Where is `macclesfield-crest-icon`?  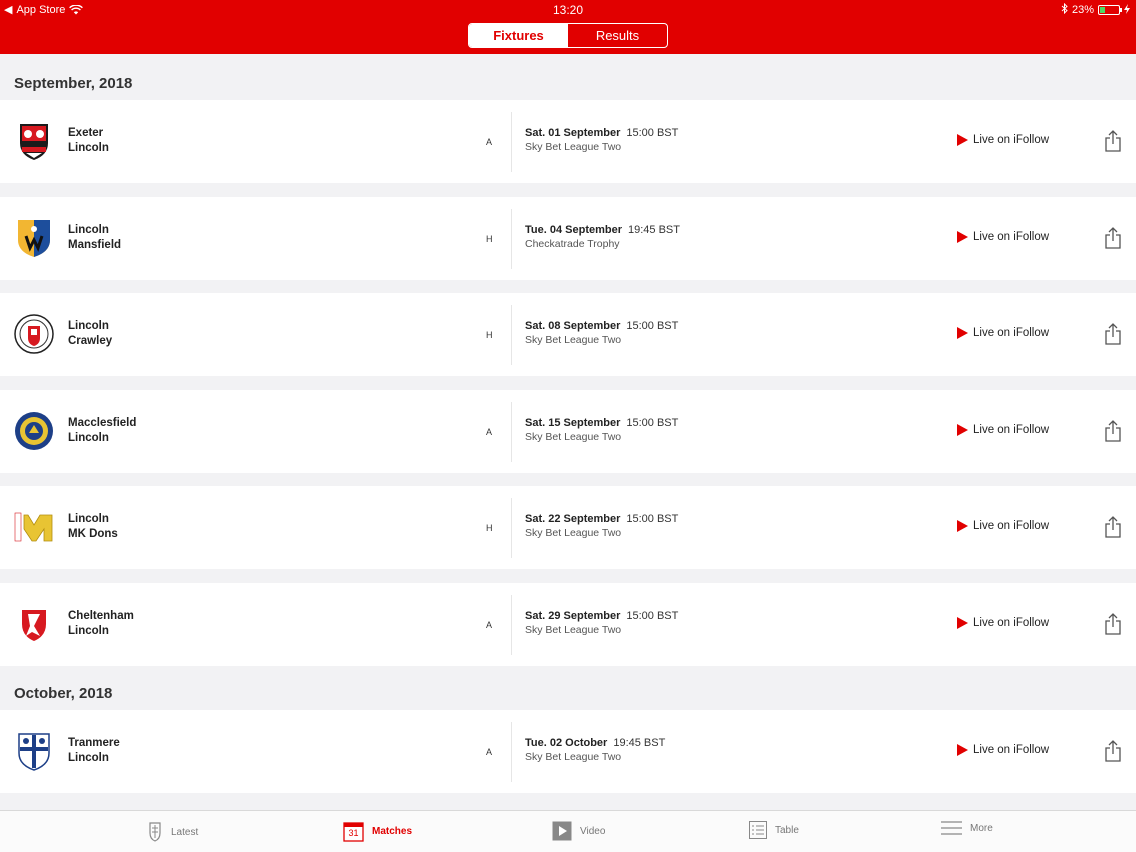 macclesfield-crest-icon is located at coordinates (34, 431).